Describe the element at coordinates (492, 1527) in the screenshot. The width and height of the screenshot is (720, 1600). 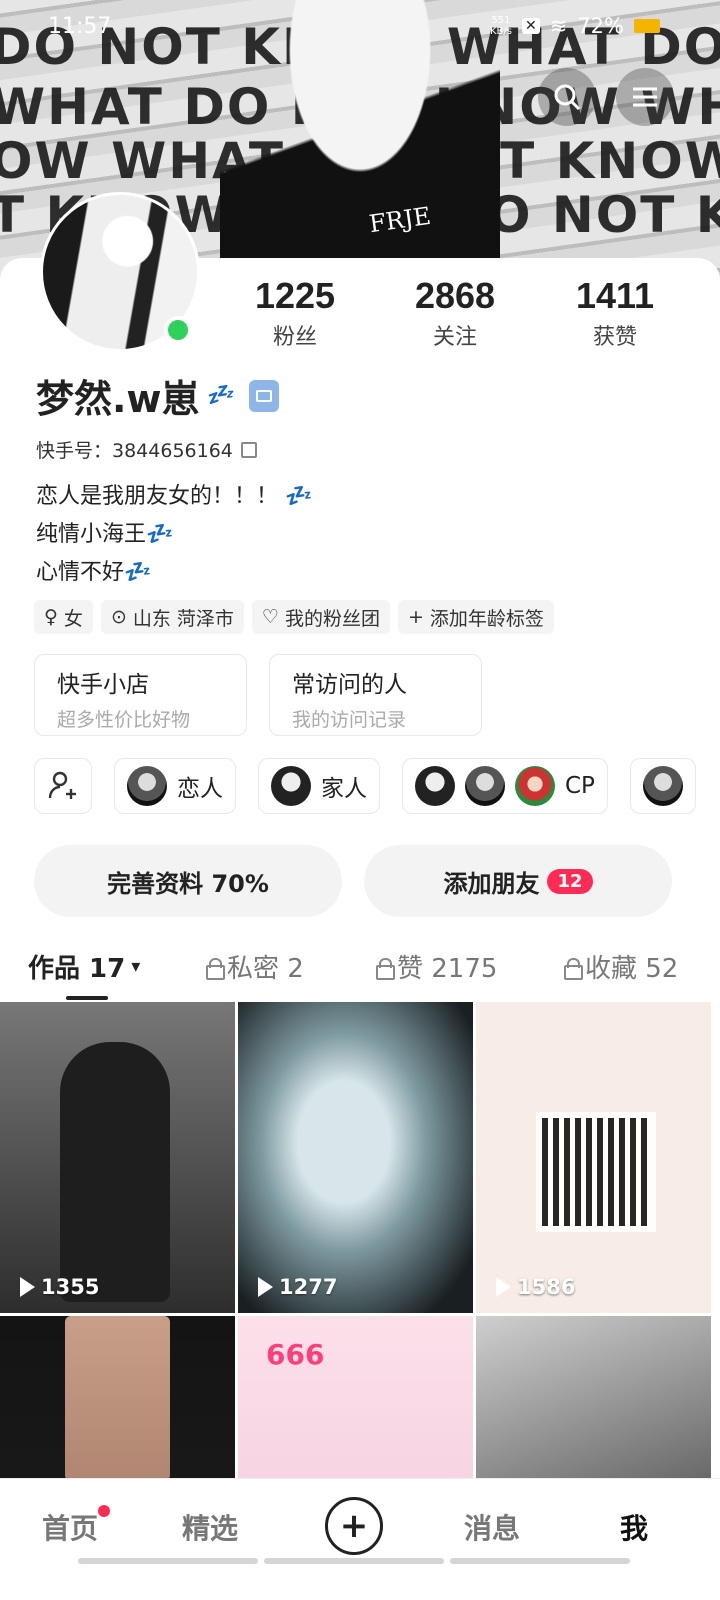
I see `nav-messages: 消息` at that location.